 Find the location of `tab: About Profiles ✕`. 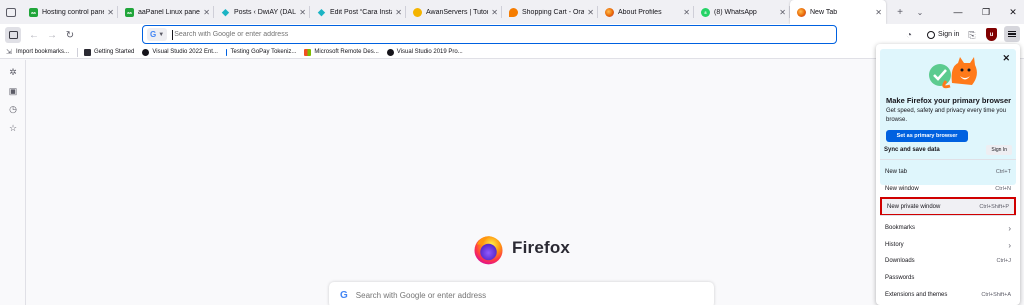

tab: About Profiles ✕ is located at coordinates (646, 12).